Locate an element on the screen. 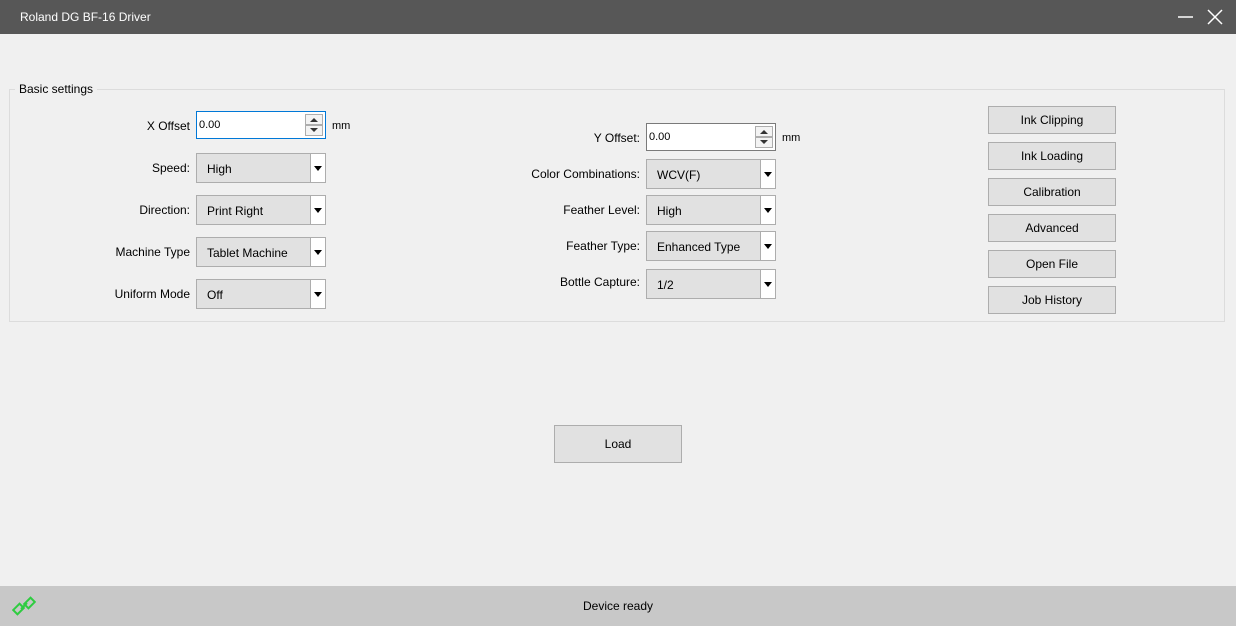  direction-label: Direction: is located at coordinates (164, 210).